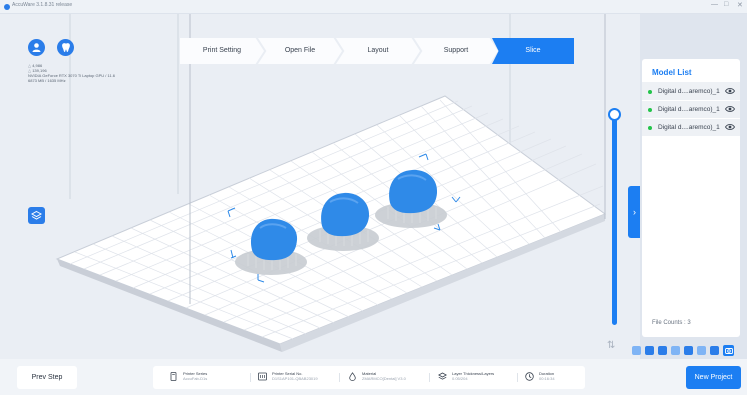  Describe the element at coordinates (188, 376) in the screenshot. I see `info-printer-series: Printer Series AccuFab-D1s` at that location.